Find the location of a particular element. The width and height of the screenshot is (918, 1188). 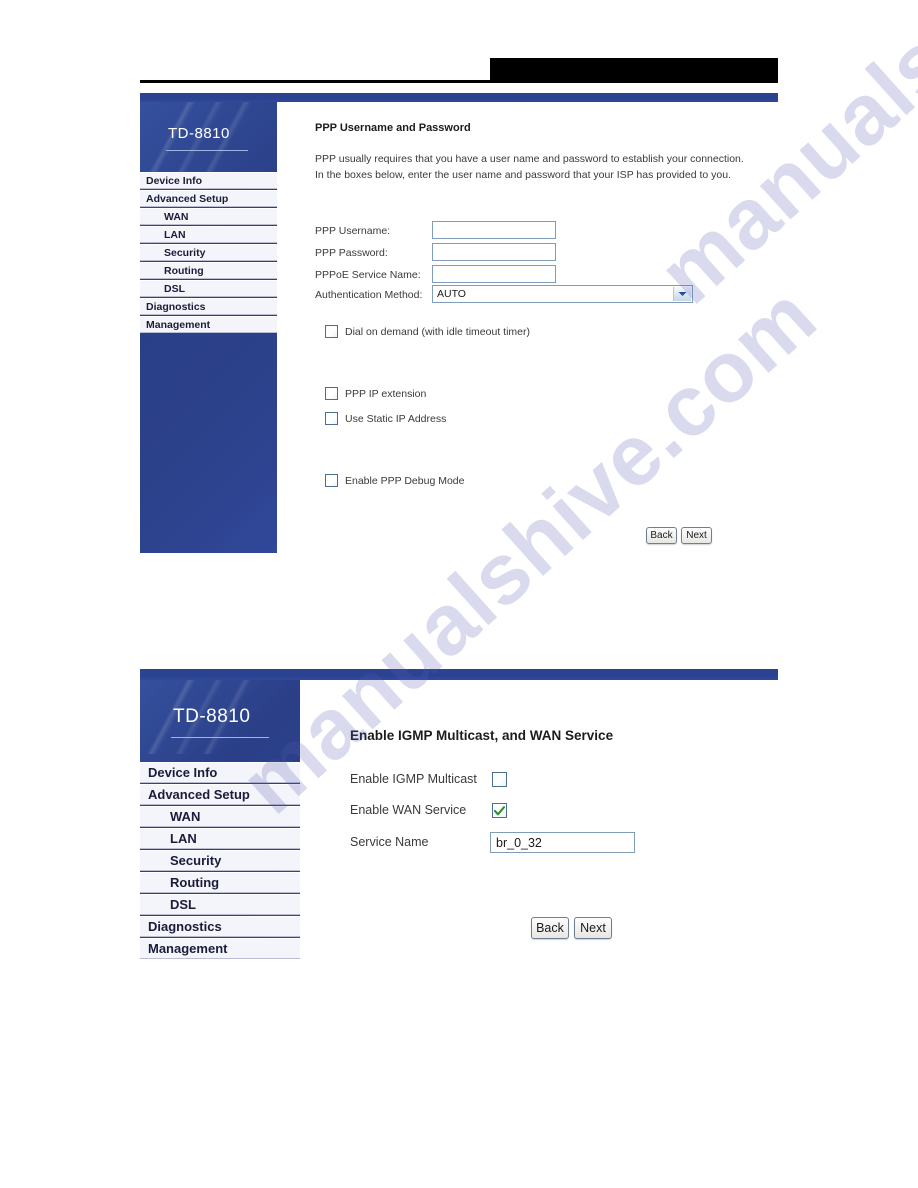

dial-on-demand-checkbox is located at coordinates (331, 331).